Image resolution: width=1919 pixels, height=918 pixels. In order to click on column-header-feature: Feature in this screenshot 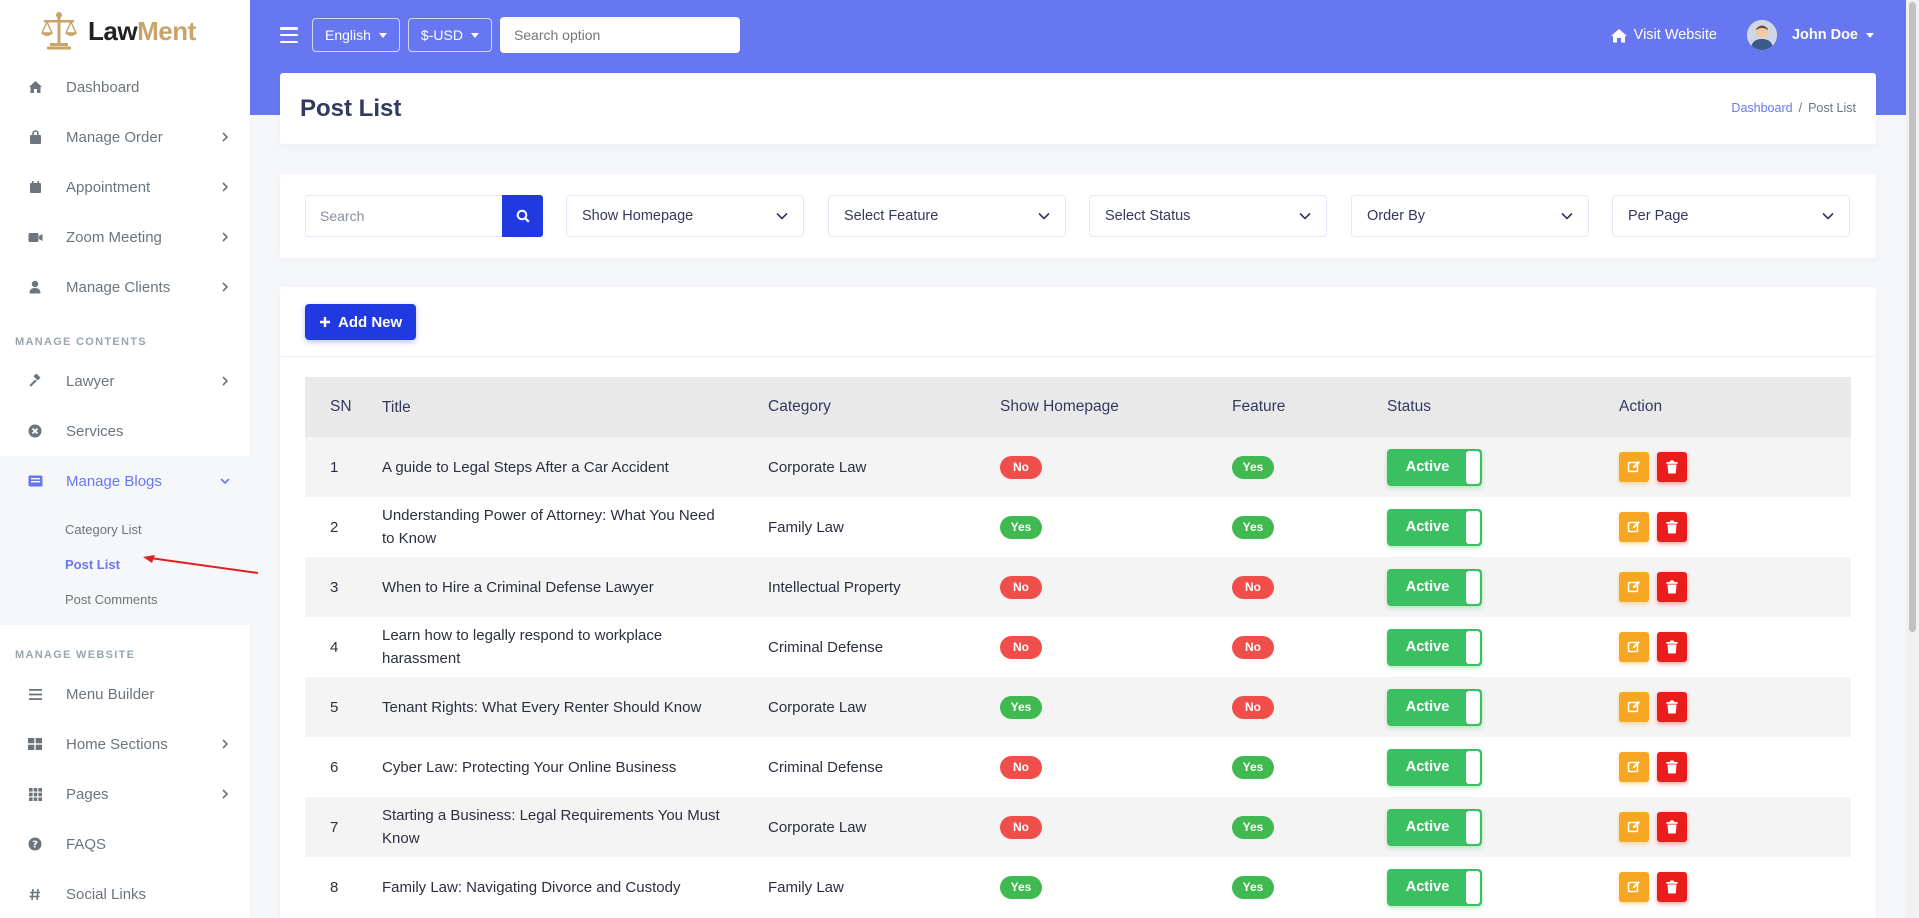, I will do `click(1309, 407)`.